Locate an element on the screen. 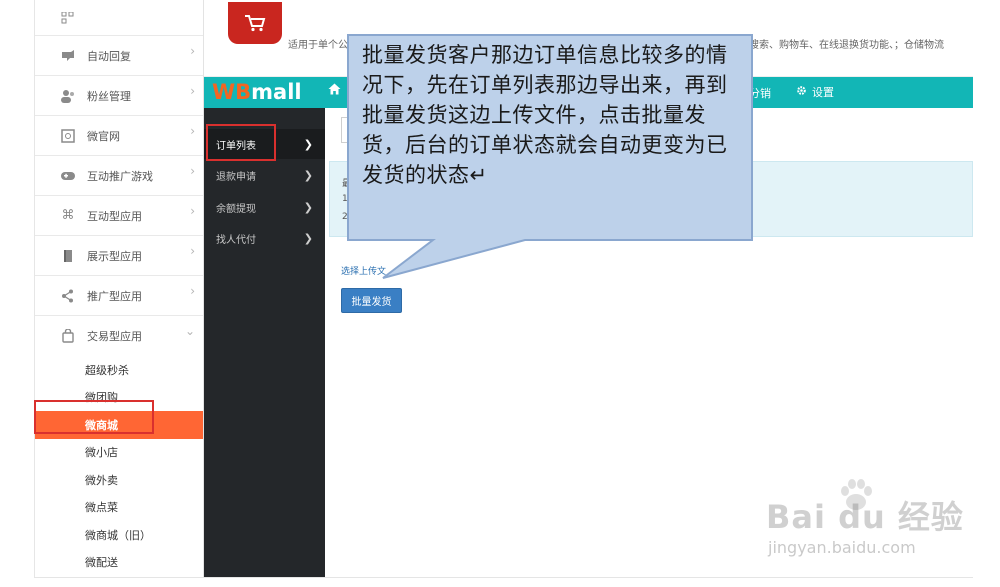 Image resolution: width=1000 pixels, height=587 pixels. chevron-down-icon: ⌄ is located at coordinates (189, 331).